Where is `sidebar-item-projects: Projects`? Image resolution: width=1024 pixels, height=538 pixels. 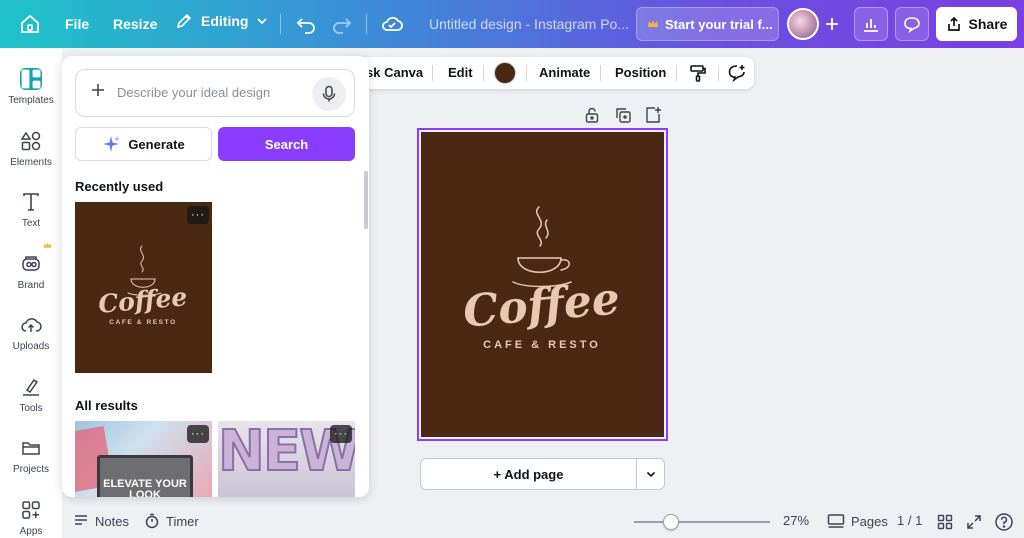
sidebar-item-projects: Projects is located at coordinates (31, 459).